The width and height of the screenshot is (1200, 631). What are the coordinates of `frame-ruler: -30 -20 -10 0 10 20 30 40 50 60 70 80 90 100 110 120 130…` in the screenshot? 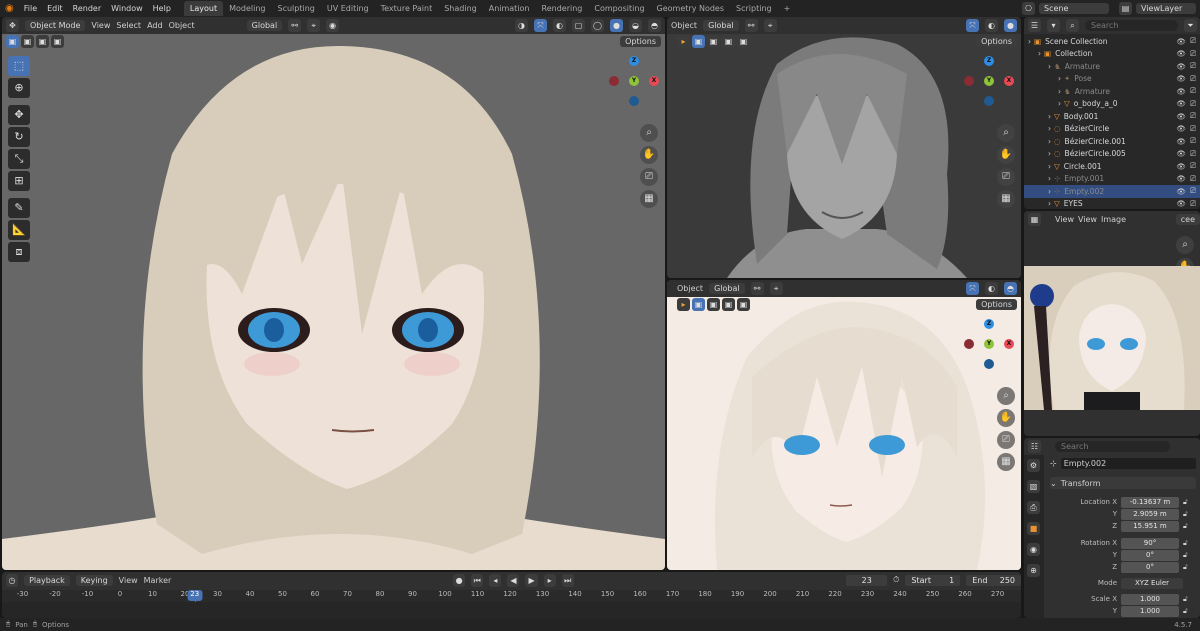 It's located at (511, 604).